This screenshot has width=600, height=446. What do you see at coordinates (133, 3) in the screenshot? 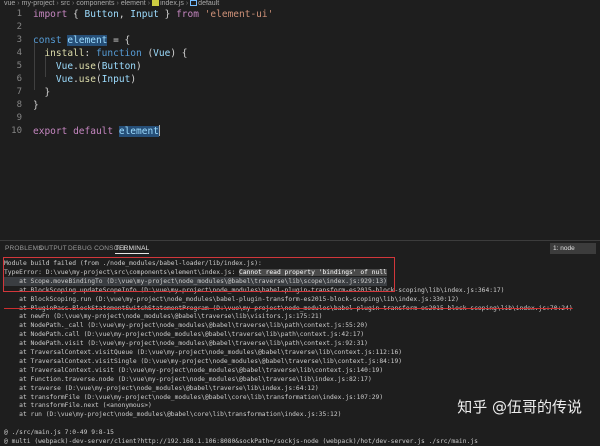
I see `breadcrumb-item: element` at bounding box center [133, 3].